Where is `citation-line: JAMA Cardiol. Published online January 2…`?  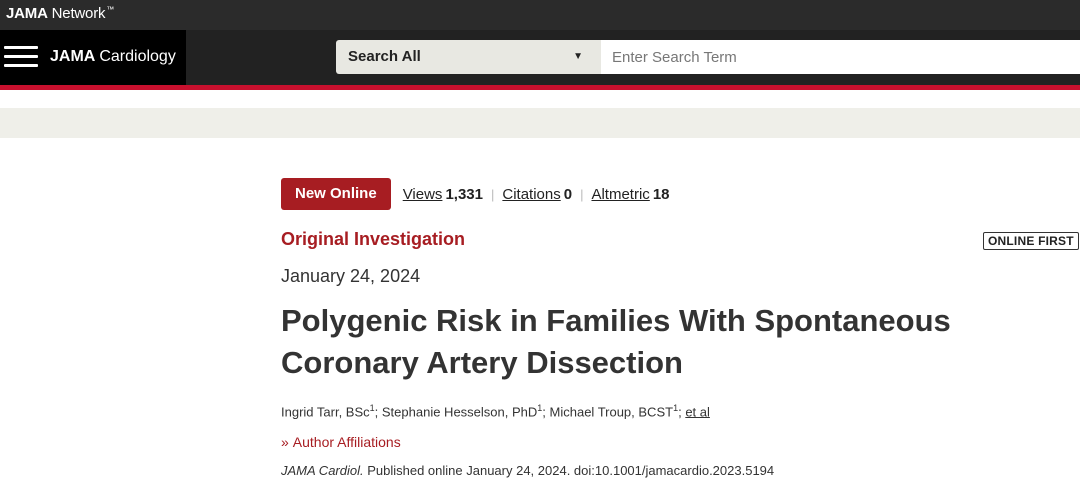 citation-line: JAMA Cardiol. Published online January 2… is located at coordinates (527, 470).